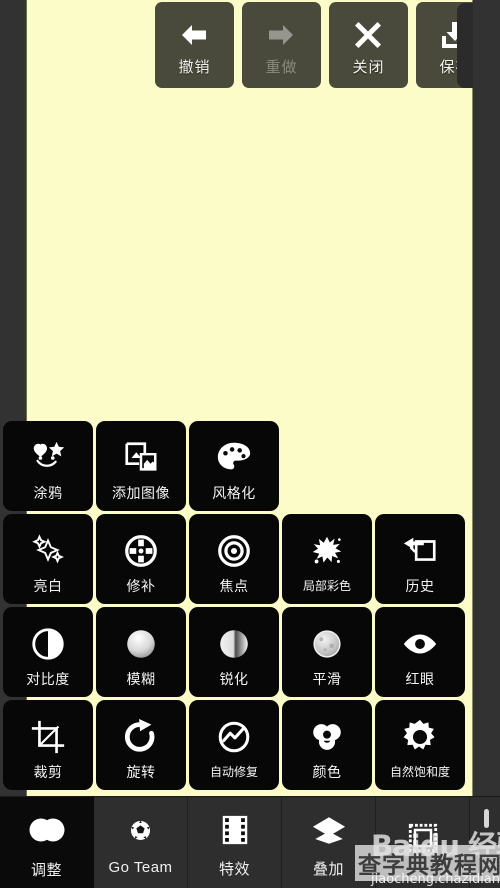 The height and width of the screenshot is (888, 500). Describe the element at coordinates (141, 737) in the screenshot. I see `rotate-icon` at that location.